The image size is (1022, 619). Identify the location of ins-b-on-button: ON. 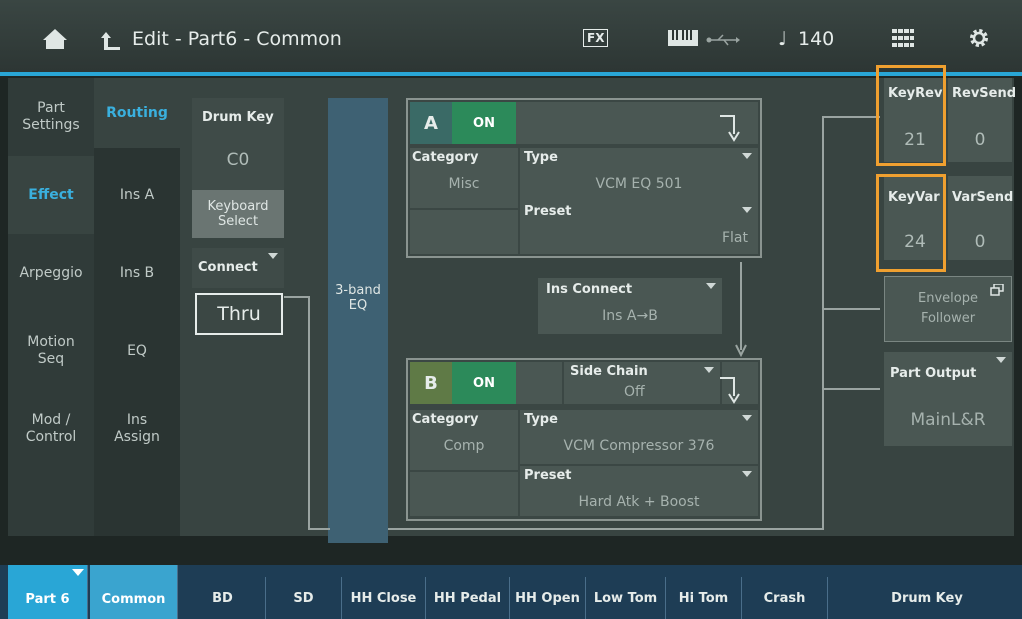
(484, 383).